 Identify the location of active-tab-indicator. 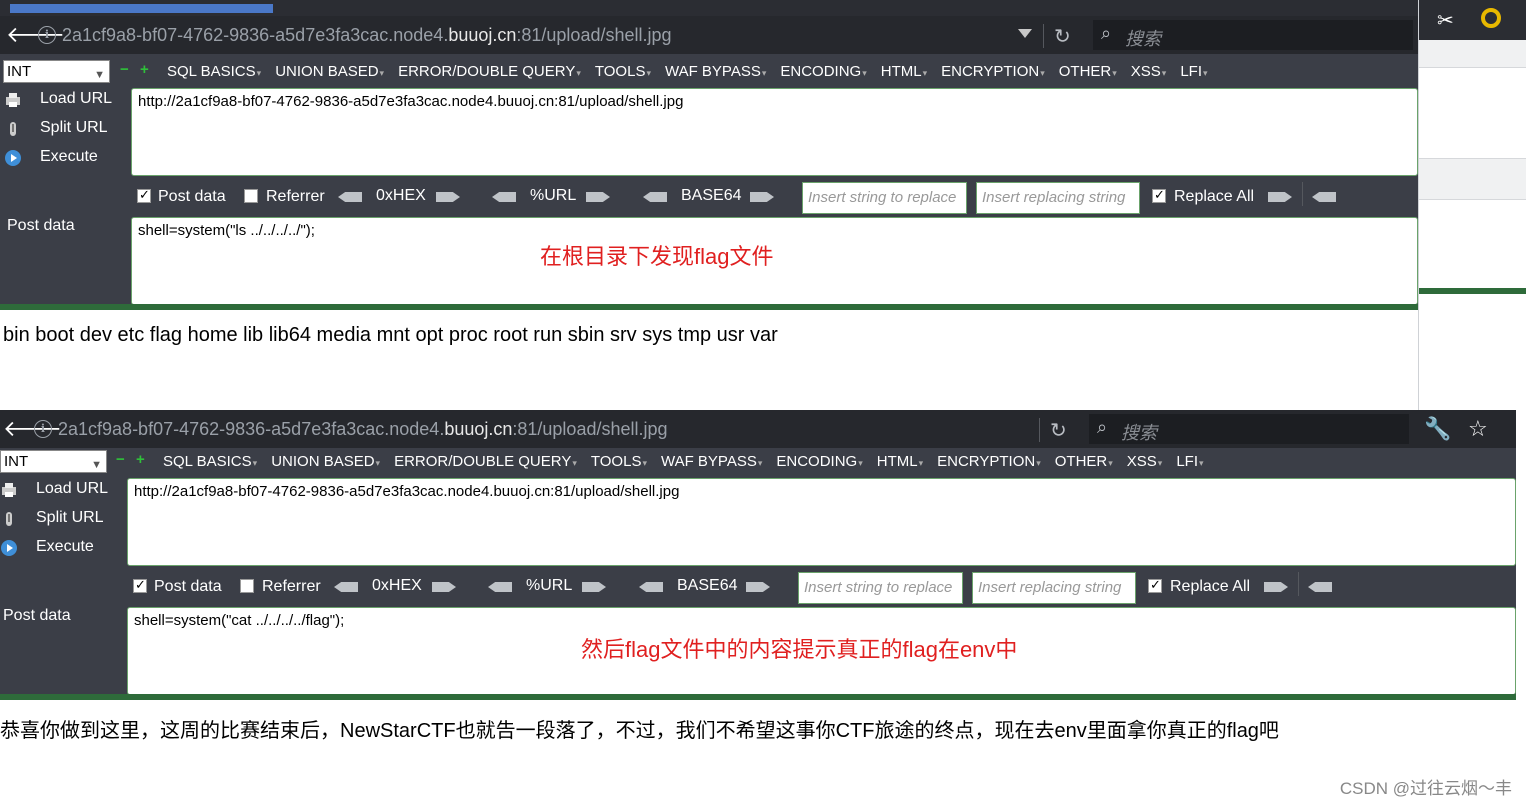
(141, 8).